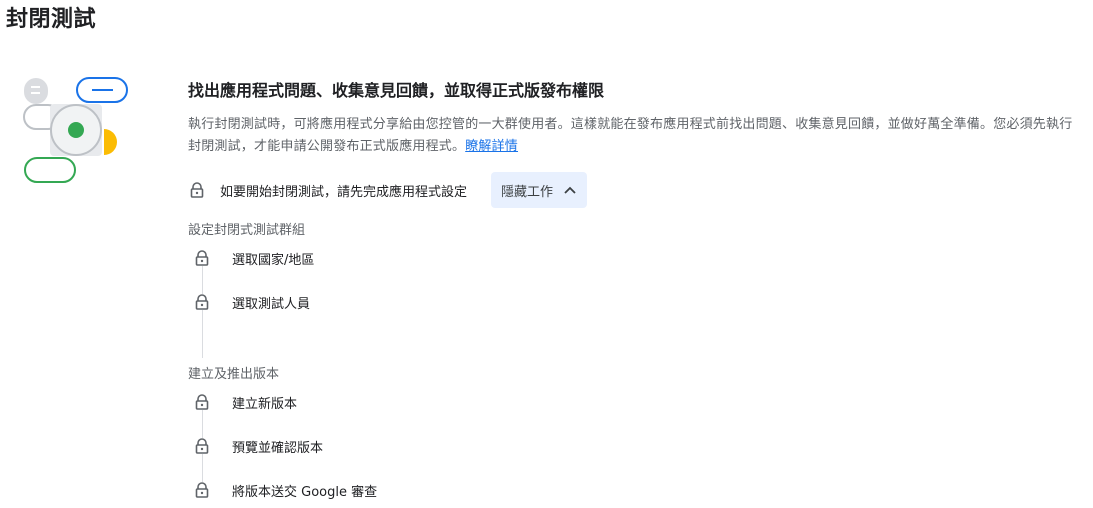 The height and width of the screenshot is (508, 1093). I want to click on step-select-testers: 選取測試人員, so click(252, 302).